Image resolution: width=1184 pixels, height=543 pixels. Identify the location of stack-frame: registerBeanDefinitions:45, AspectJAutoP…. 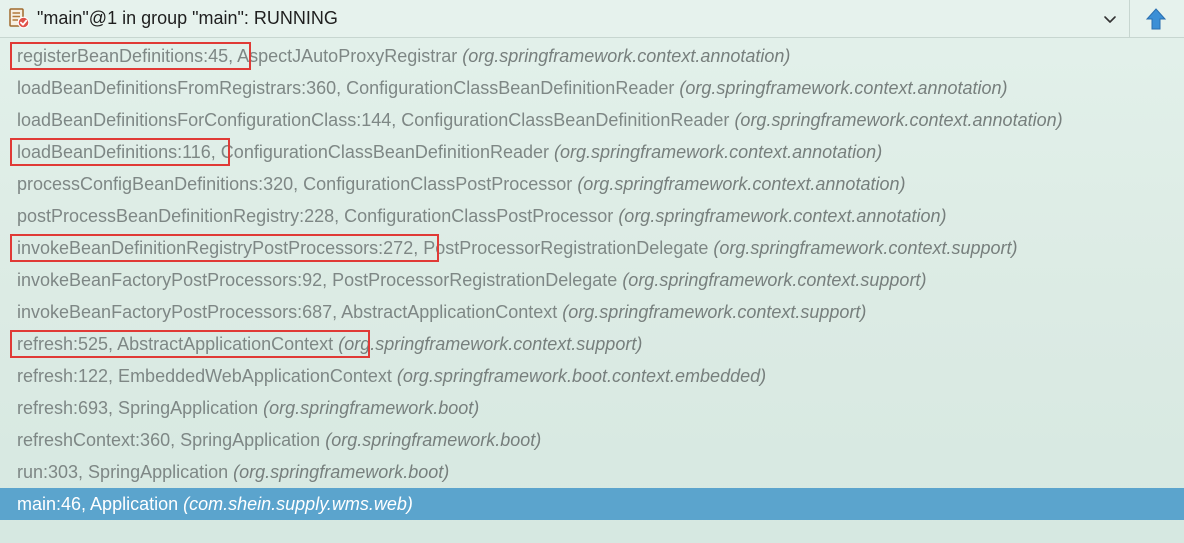
(592, 56).